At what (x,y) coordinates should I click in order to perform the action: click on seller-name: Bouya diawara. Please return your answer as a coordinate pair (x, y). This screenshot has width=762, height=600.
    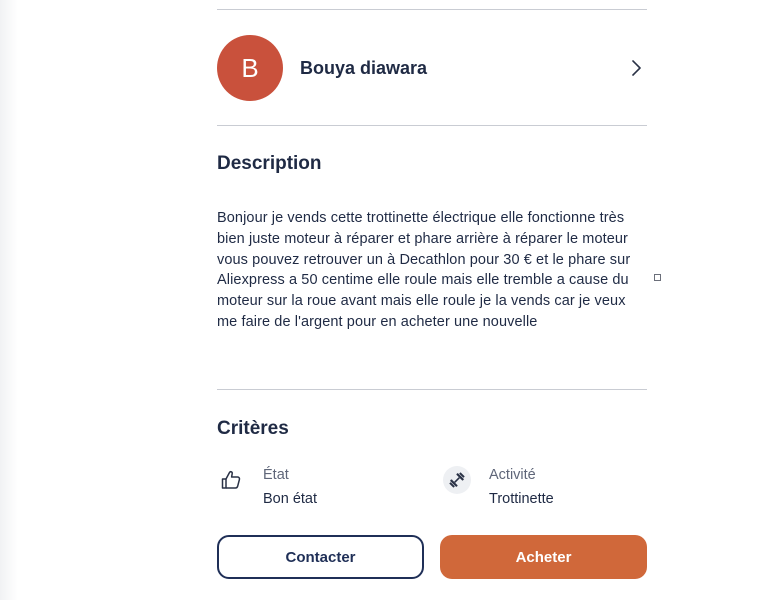
    Looking at the image, I should click on (364, 67).